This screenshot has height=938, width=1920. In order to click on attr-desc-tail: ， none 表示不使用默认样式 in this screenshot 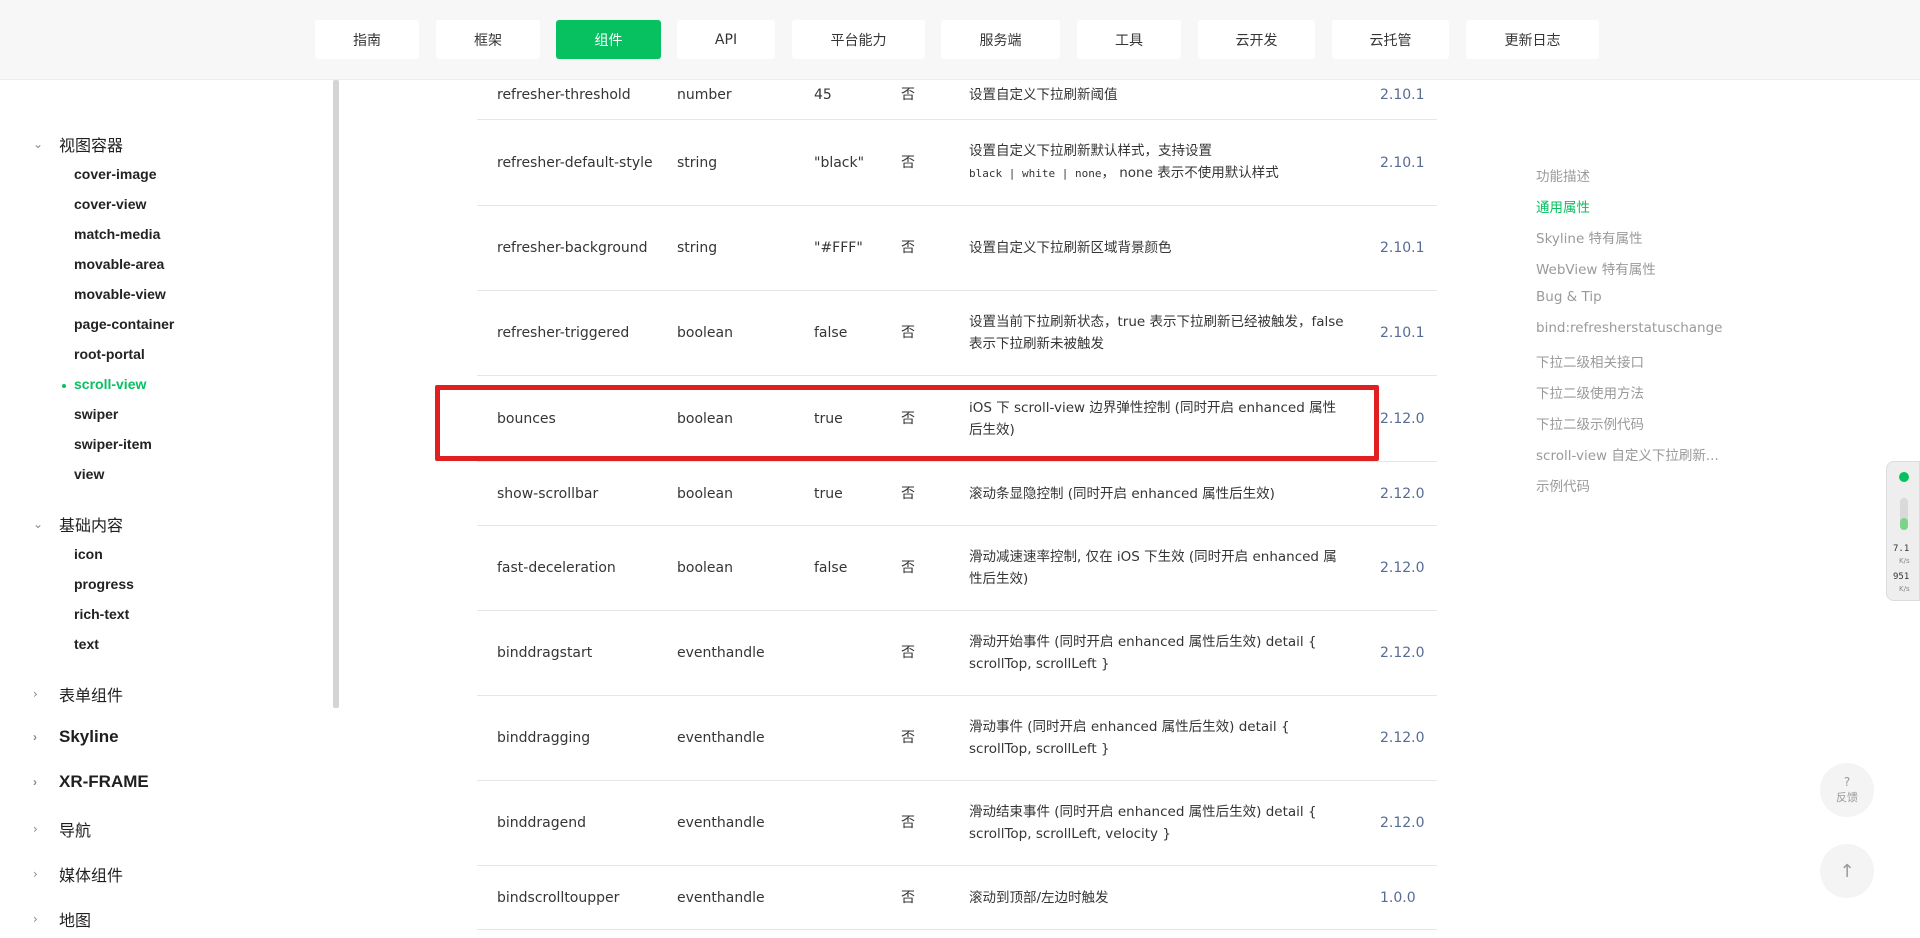, I will do `click(1190, 173)`.